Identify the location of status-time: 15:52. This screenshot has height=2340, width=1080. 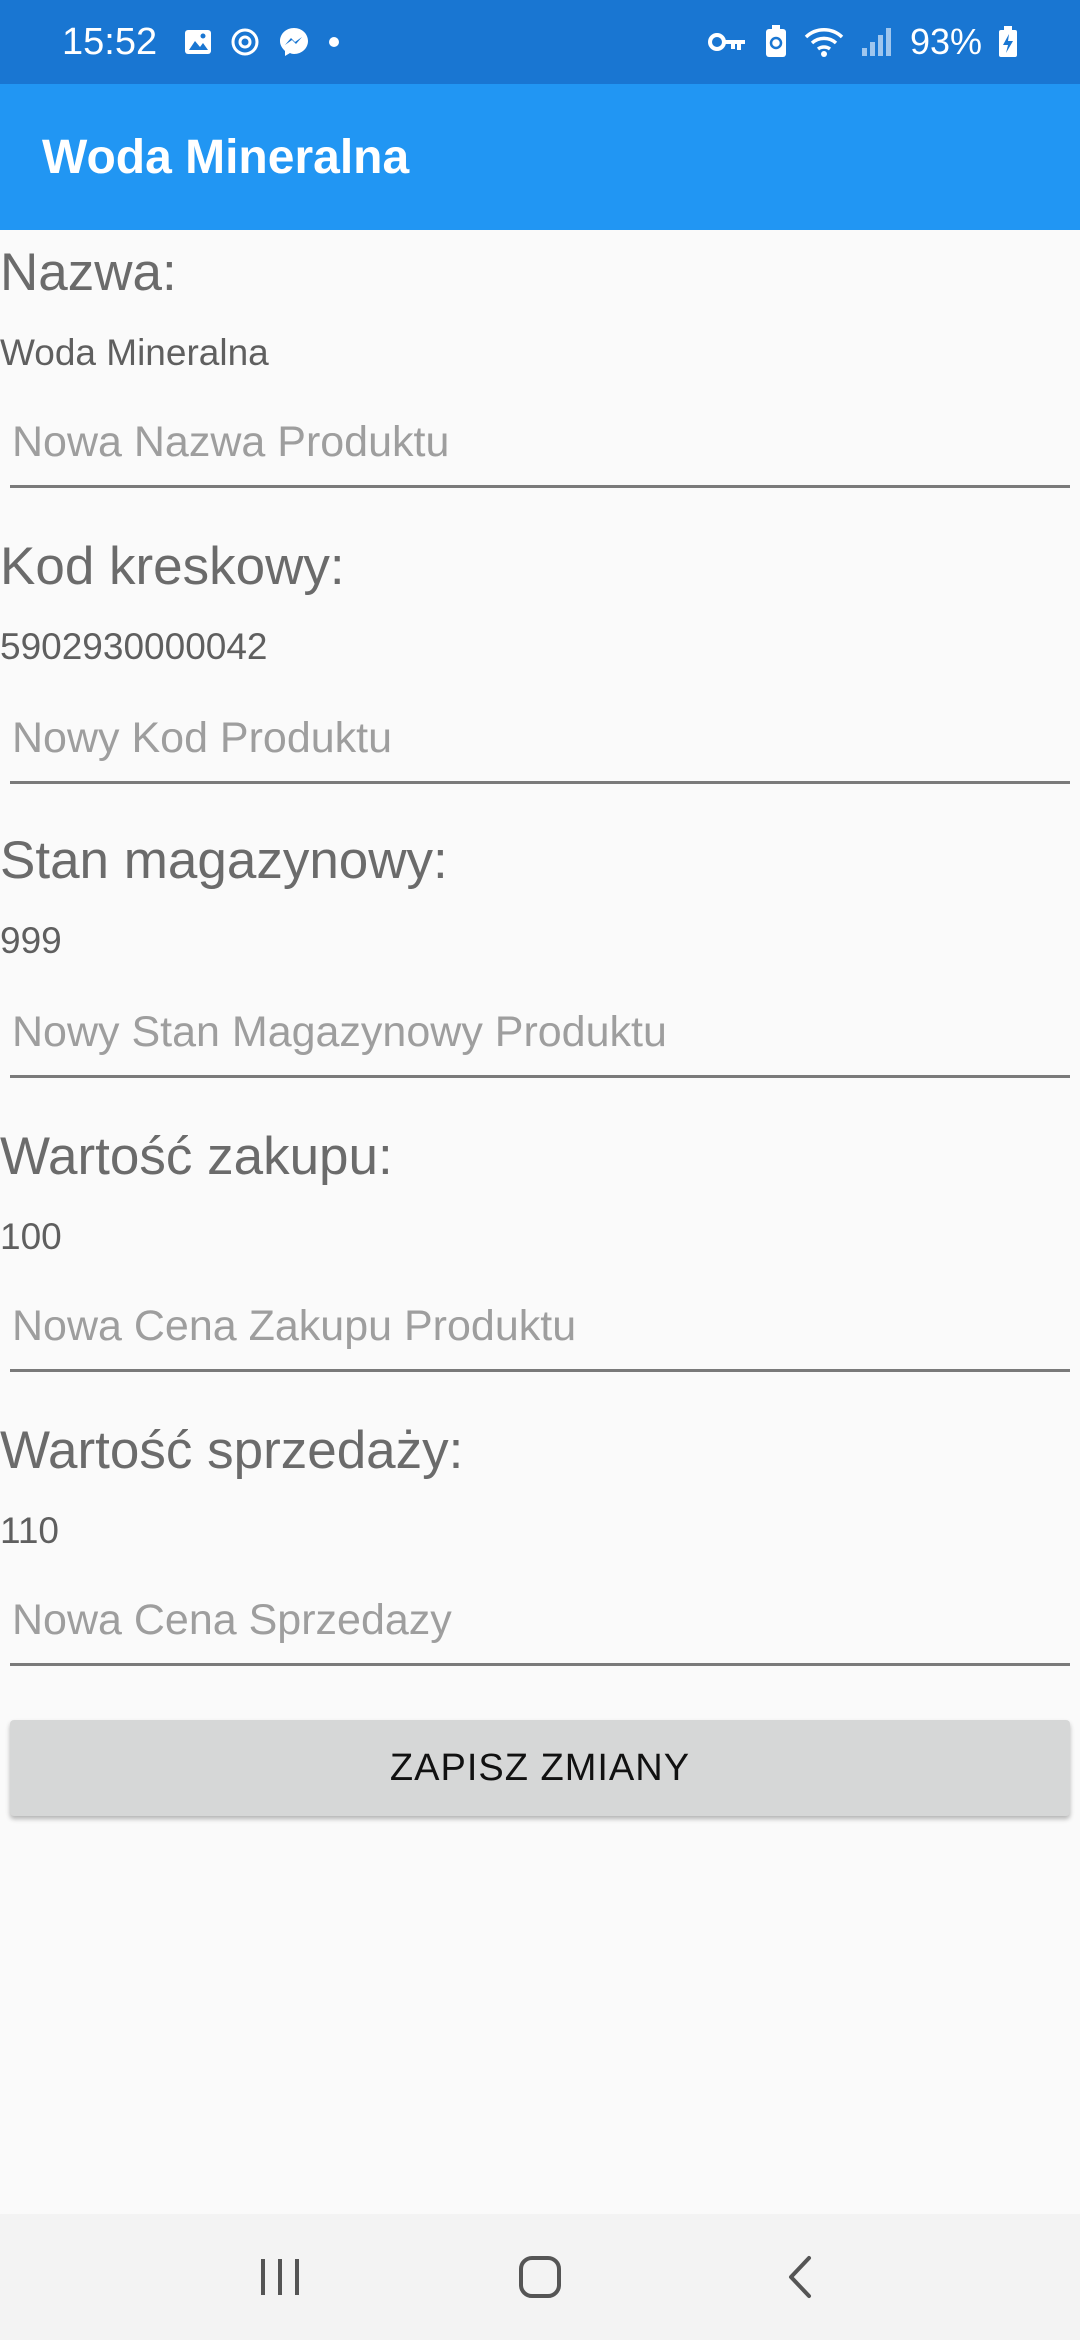
(110, 41).